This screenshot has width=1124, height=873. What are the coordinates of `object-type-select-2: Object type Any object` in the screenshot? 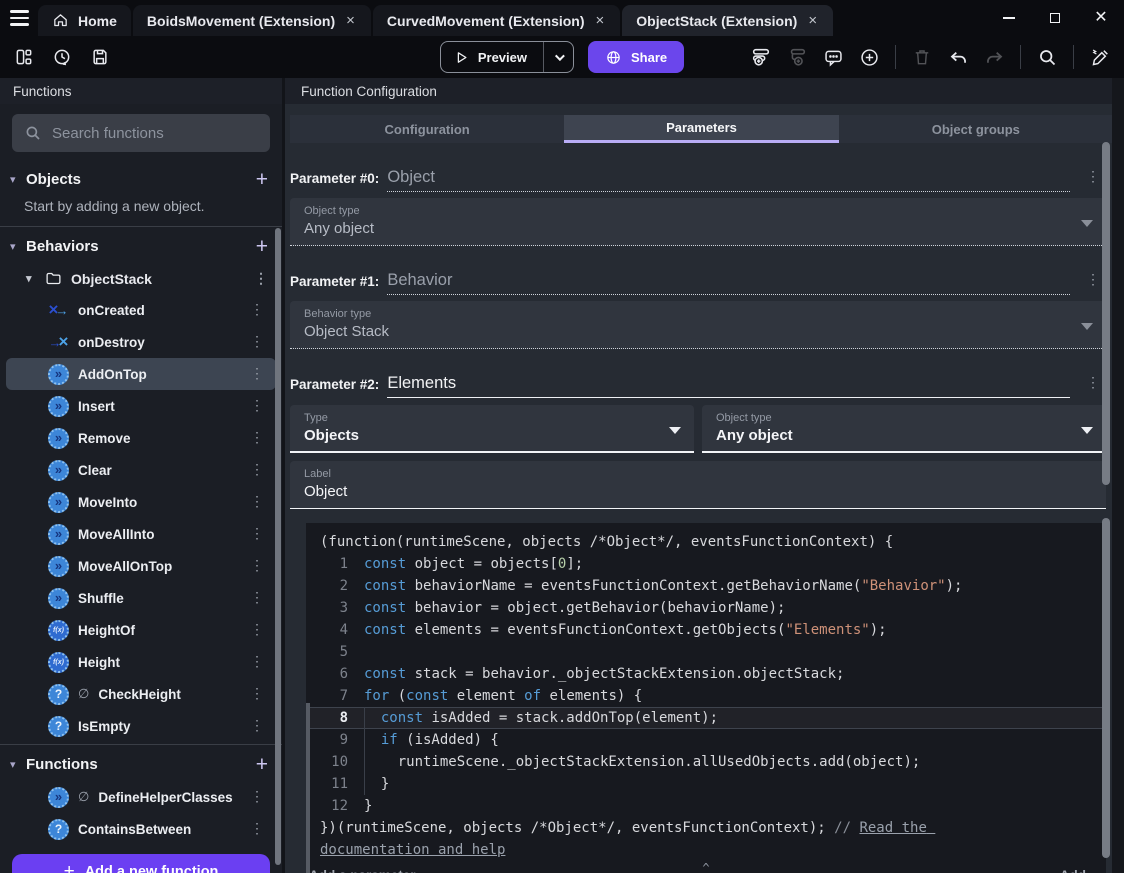 It's located at (904, 429).